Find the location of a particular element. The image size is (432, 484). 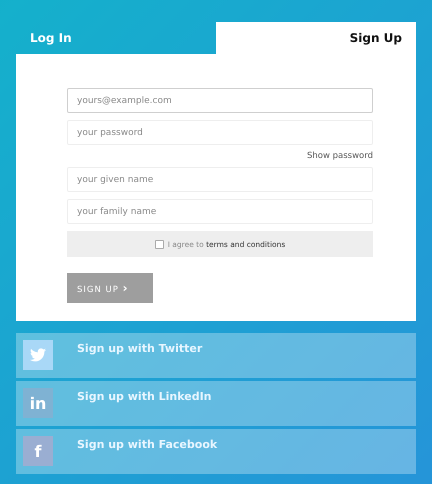

social-sign-up-button: Sign up with Twitter is located at coordinates (216, 355).